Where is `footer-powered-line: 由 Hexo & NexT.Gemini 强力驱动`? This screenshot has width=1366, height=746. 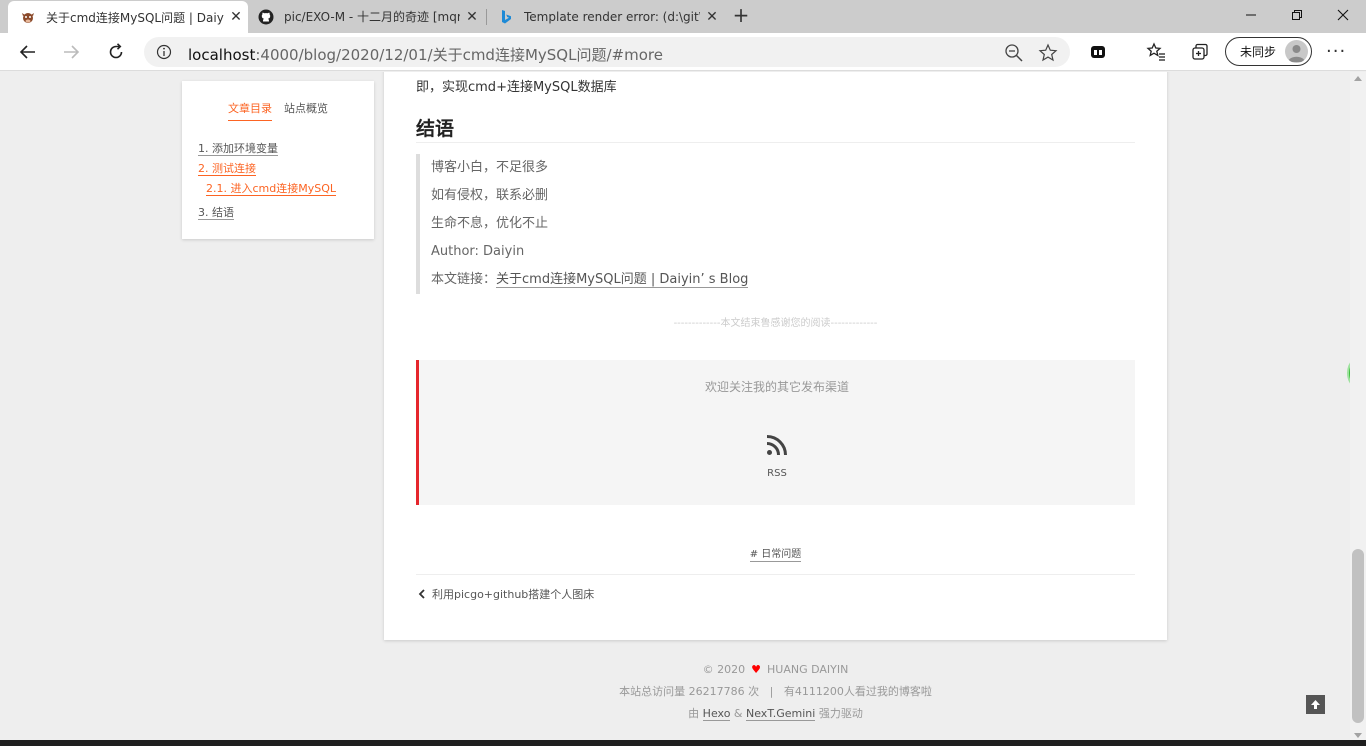
footer-powered-line: 由 Hexo & NexT.Gemini 强力驱动 is located at coordinates (775, 714).